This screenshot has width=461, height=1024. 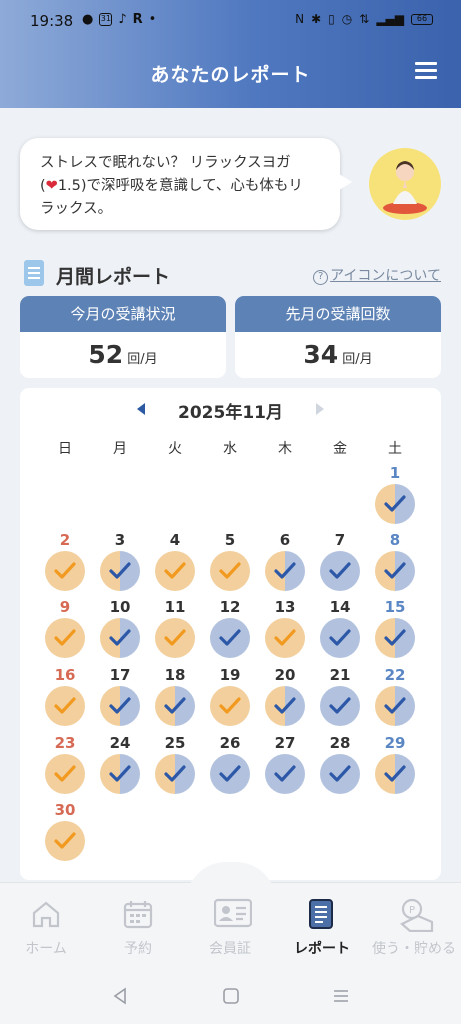 What do you see at coordinates (120, 743) in the screenshot?
I see `day-number: 24` at bounding box center [120, 743].